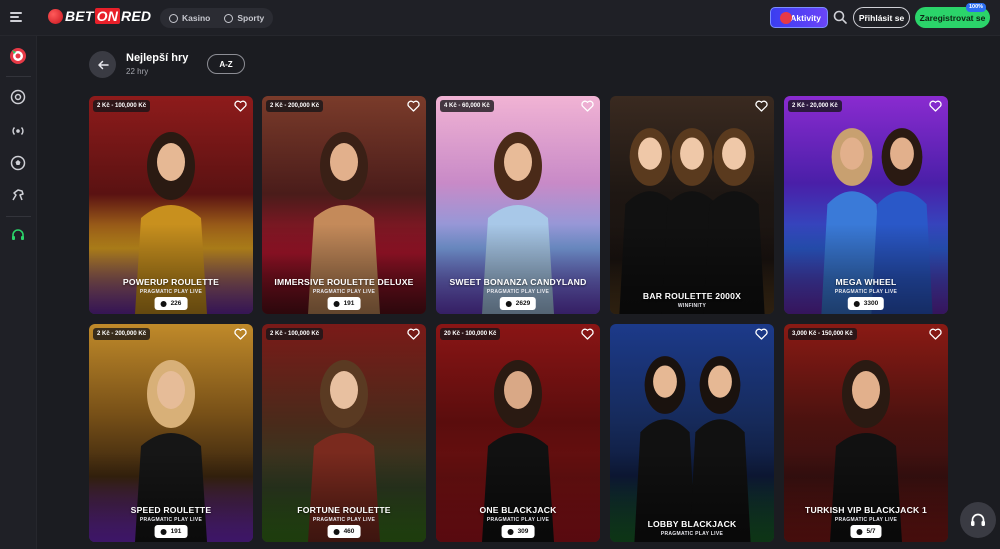  I want to click on tab-kasino: Kasino, so click(189, 18).